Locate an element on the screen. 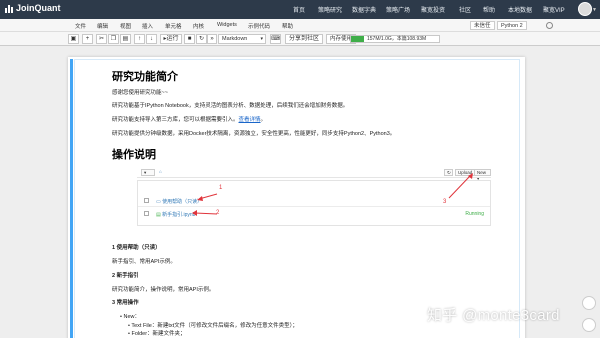 This screenshot has width=600, height=338. memory-usage-bar: 157M/1.0G，本篇108.93M is located at coordinates (395, 39).